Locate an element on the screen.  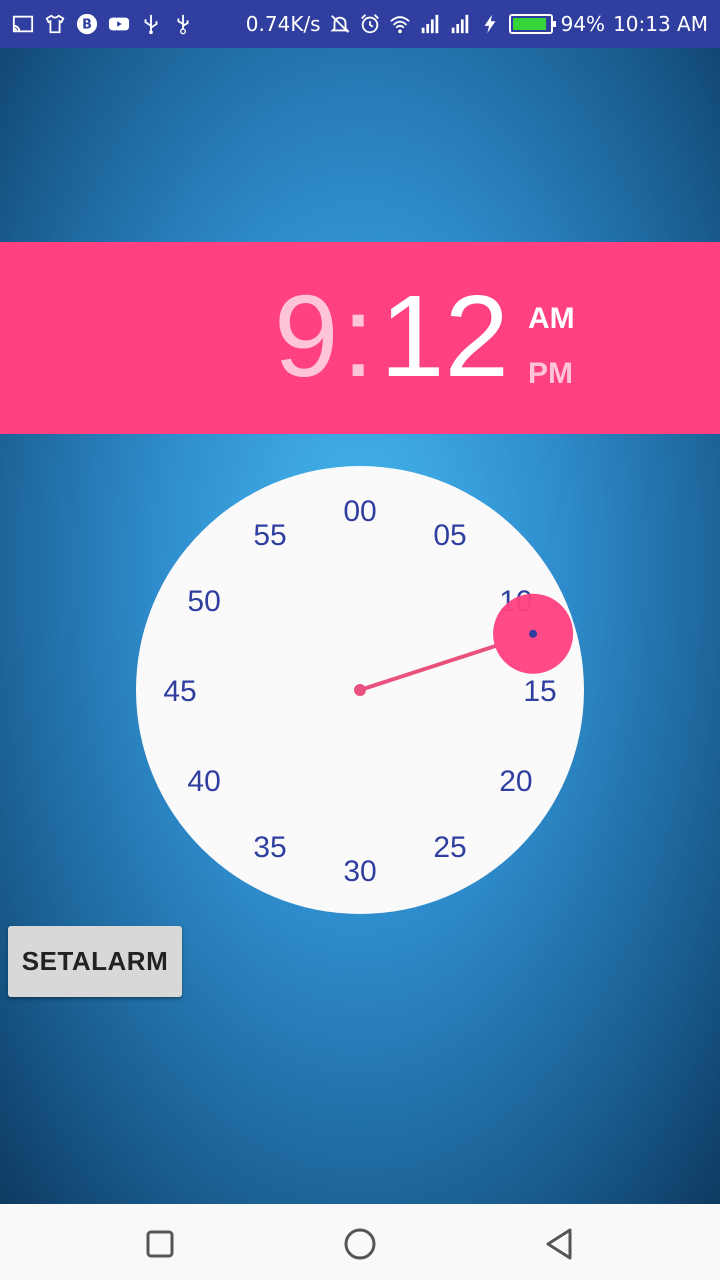
battery-icon is located at coordinates (532, 24).